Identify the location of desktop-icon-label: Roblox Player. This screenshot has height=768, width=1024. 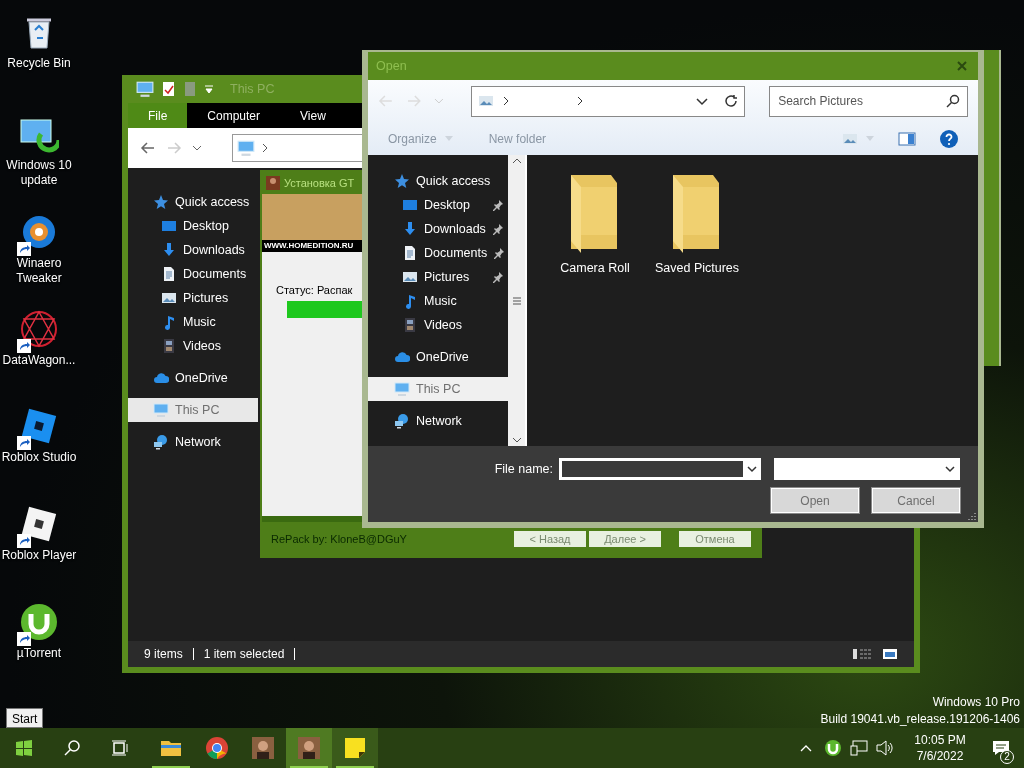
(39, 555).